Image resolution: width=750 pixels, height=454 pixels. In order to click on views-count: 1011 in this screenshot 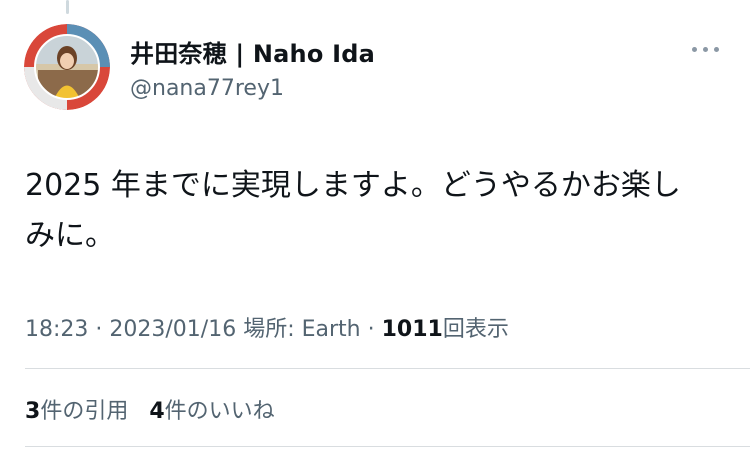, I will do `click(412, 329)`.